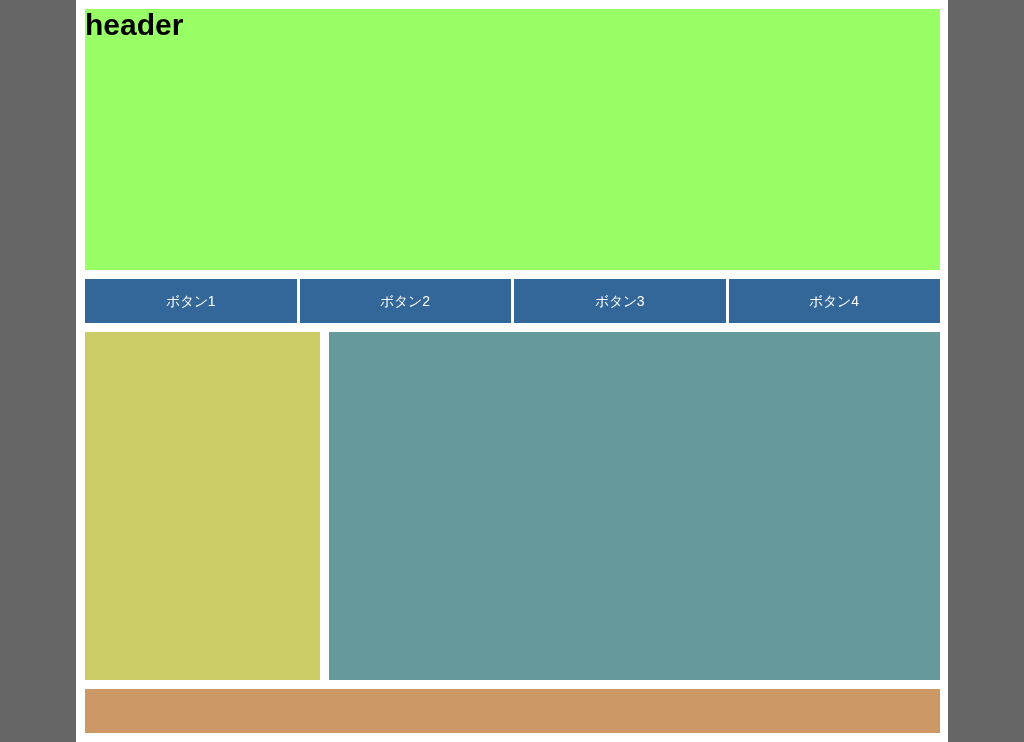 The image size is (1024, 742). What do you see at coordinates (405, 301) in the screenshot?
I see `nav-button: ボタン2` at bounding box center [405, 301].